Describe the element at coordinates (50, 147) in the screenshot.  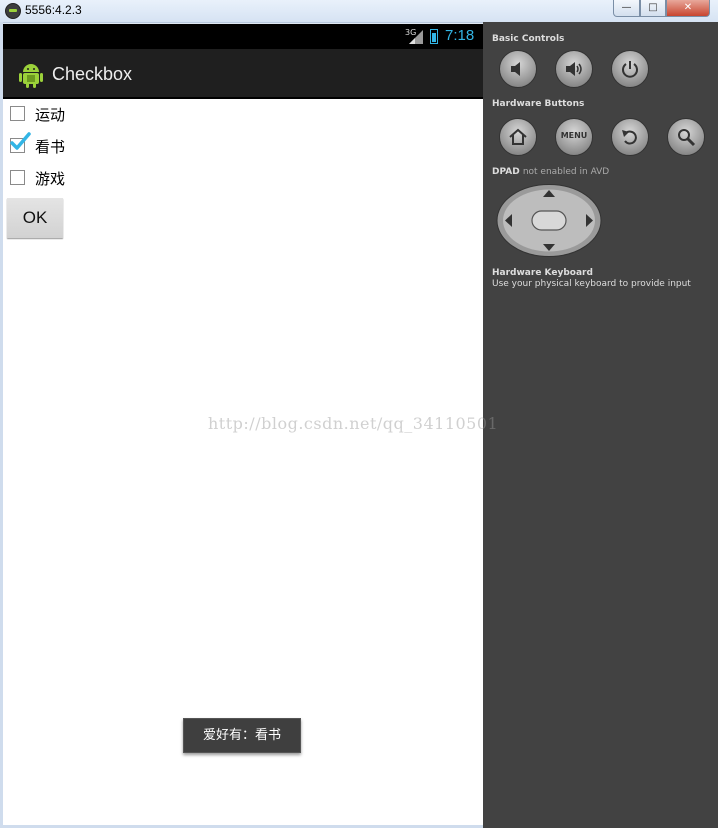
I see `checkbox-label: 看书` at that location.